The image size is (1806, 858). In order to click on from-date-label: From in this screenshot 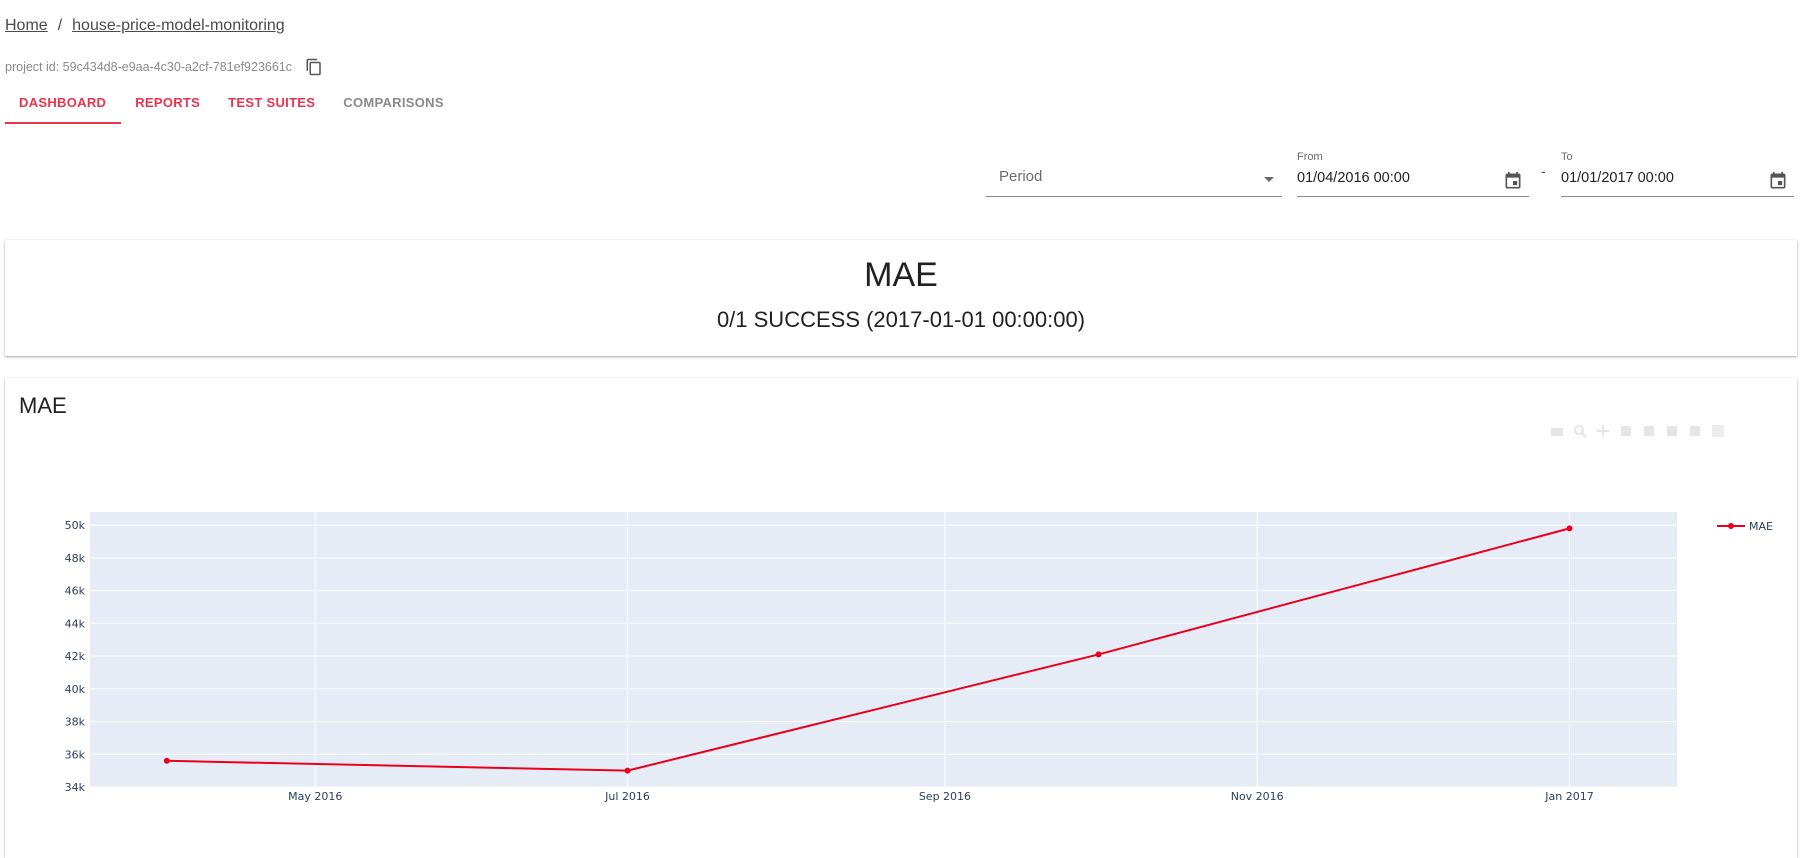, I will do `click(1310, 157)`.